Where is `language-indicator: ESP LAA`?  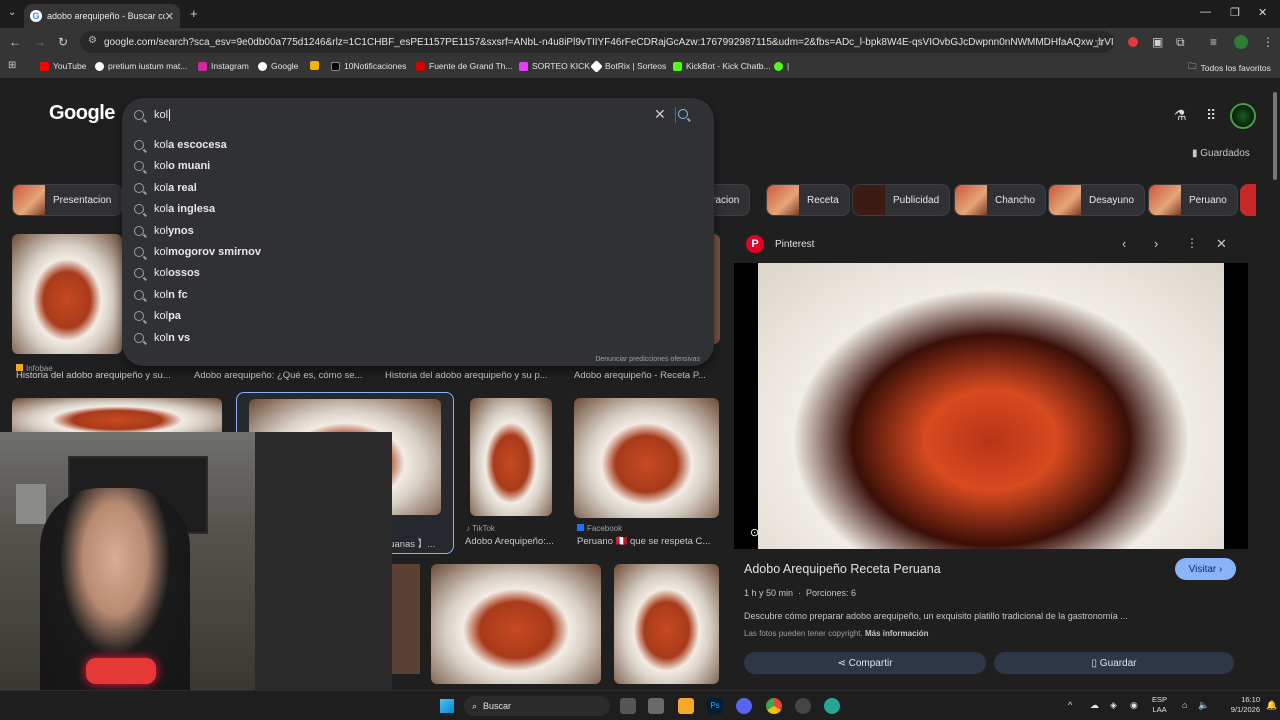
language-indicator: ESP LAA is located at coordinates (1159, 705).